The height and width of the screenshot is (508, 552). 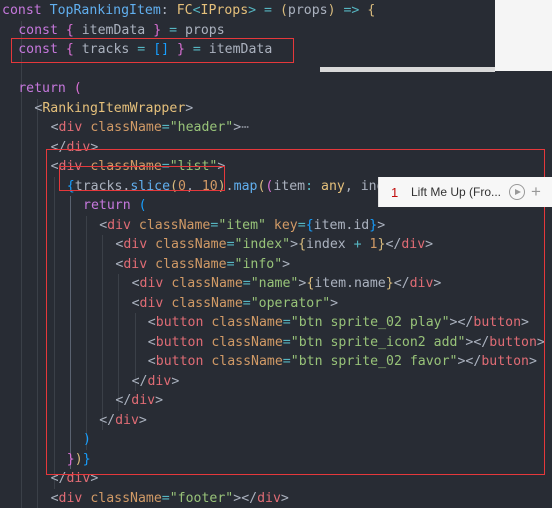 I want to click on code-token: ), so click(x=332, y=10).